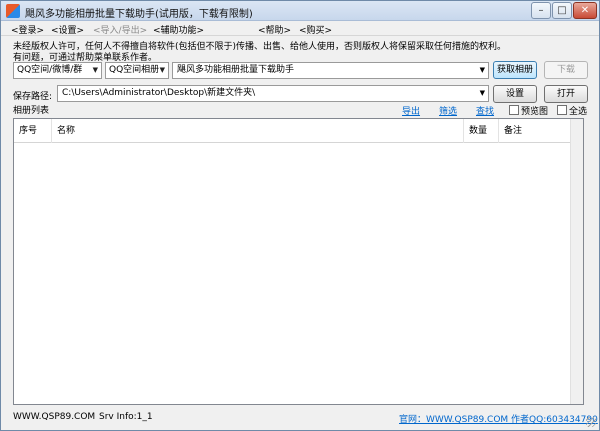  What do you see at coordinates (566, 94) in the screenshot?
I see `open-folder-button: 打开` at bounding box center [566, 94].